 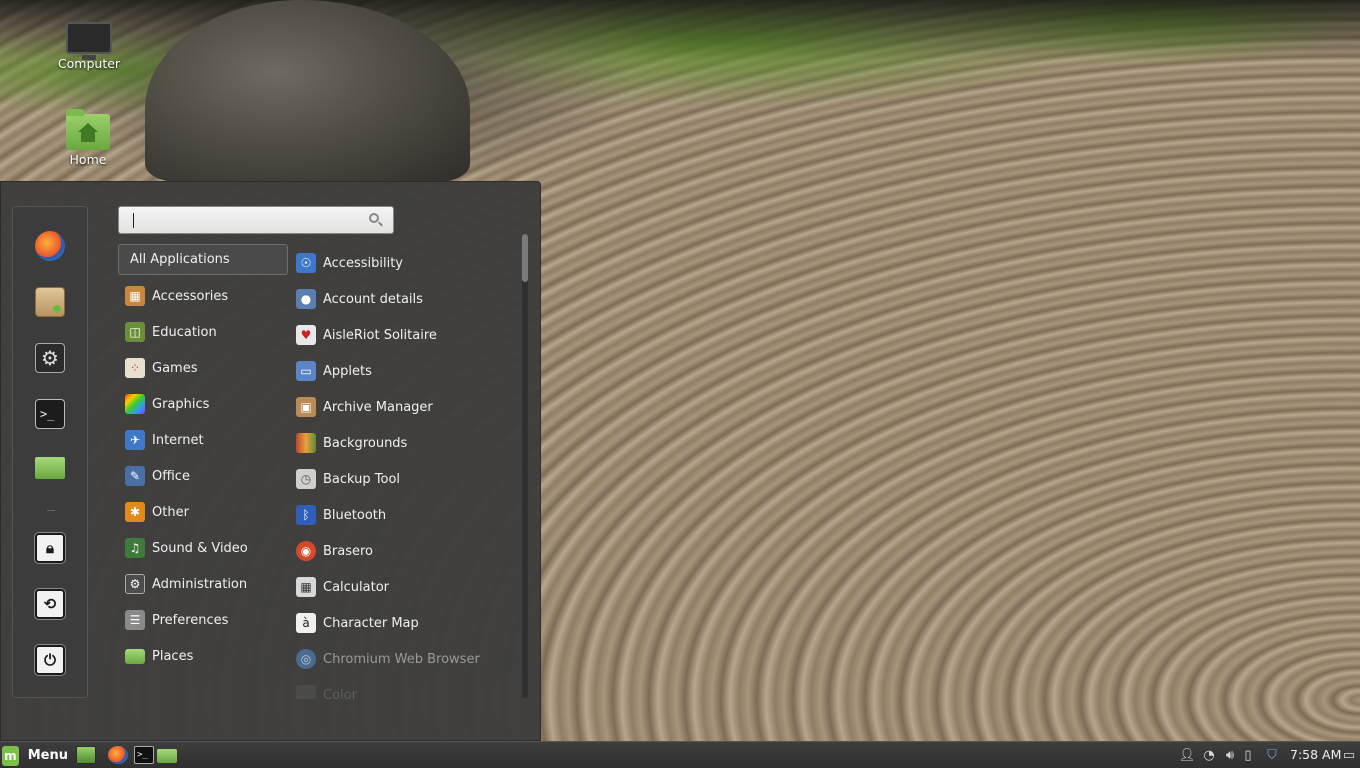 What do you see at coordinates (135, 296) in the screenshot?
I see `accessories-icon: ▦` at bounding box center [135, 296].